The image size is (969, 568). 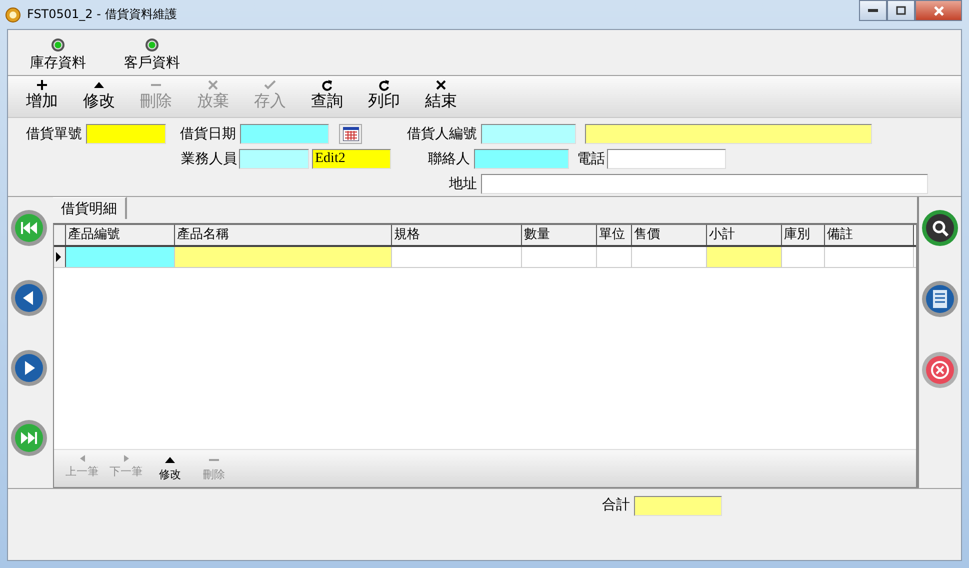 I want to click on borrower-name-field, so click(x=728, y=134).